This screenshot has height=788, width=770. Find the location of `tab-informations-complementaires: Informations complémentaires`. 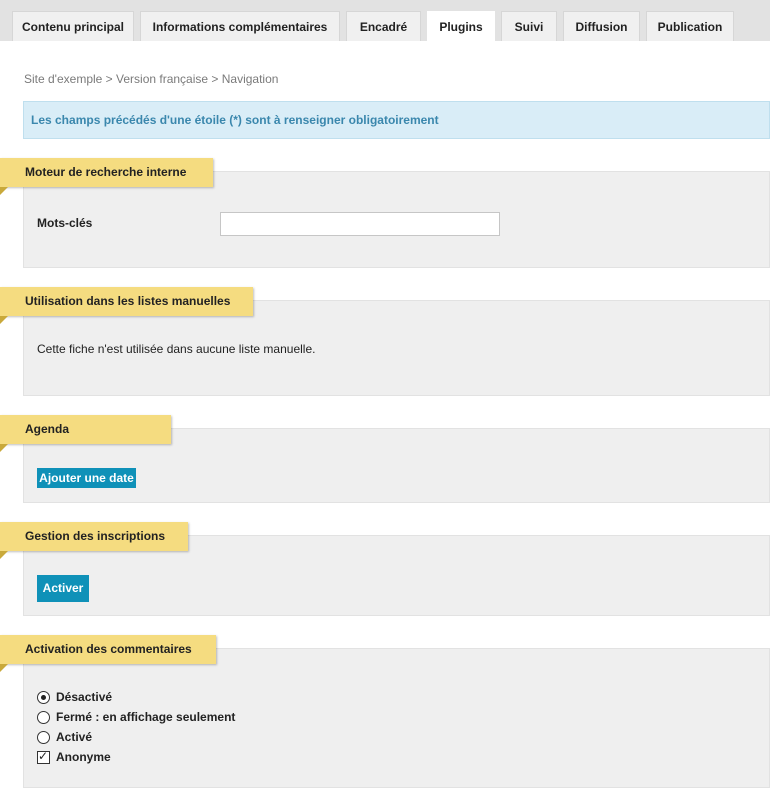

tab-informations-complementaires: Informations complémentaires is located at coordinates (240, 26).